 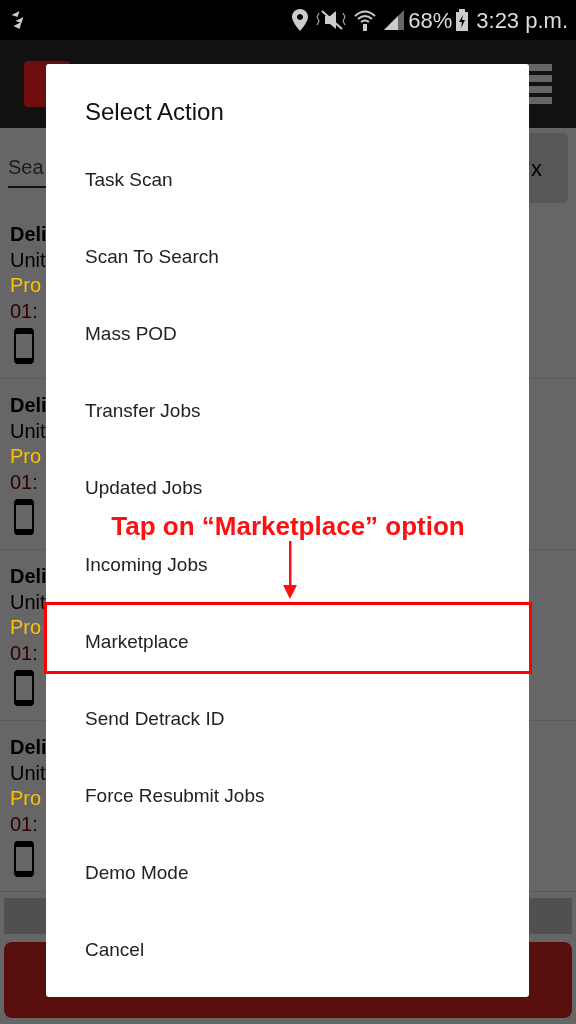 I want to click on menu-item: Marketplace, so click(x=137, y=642).